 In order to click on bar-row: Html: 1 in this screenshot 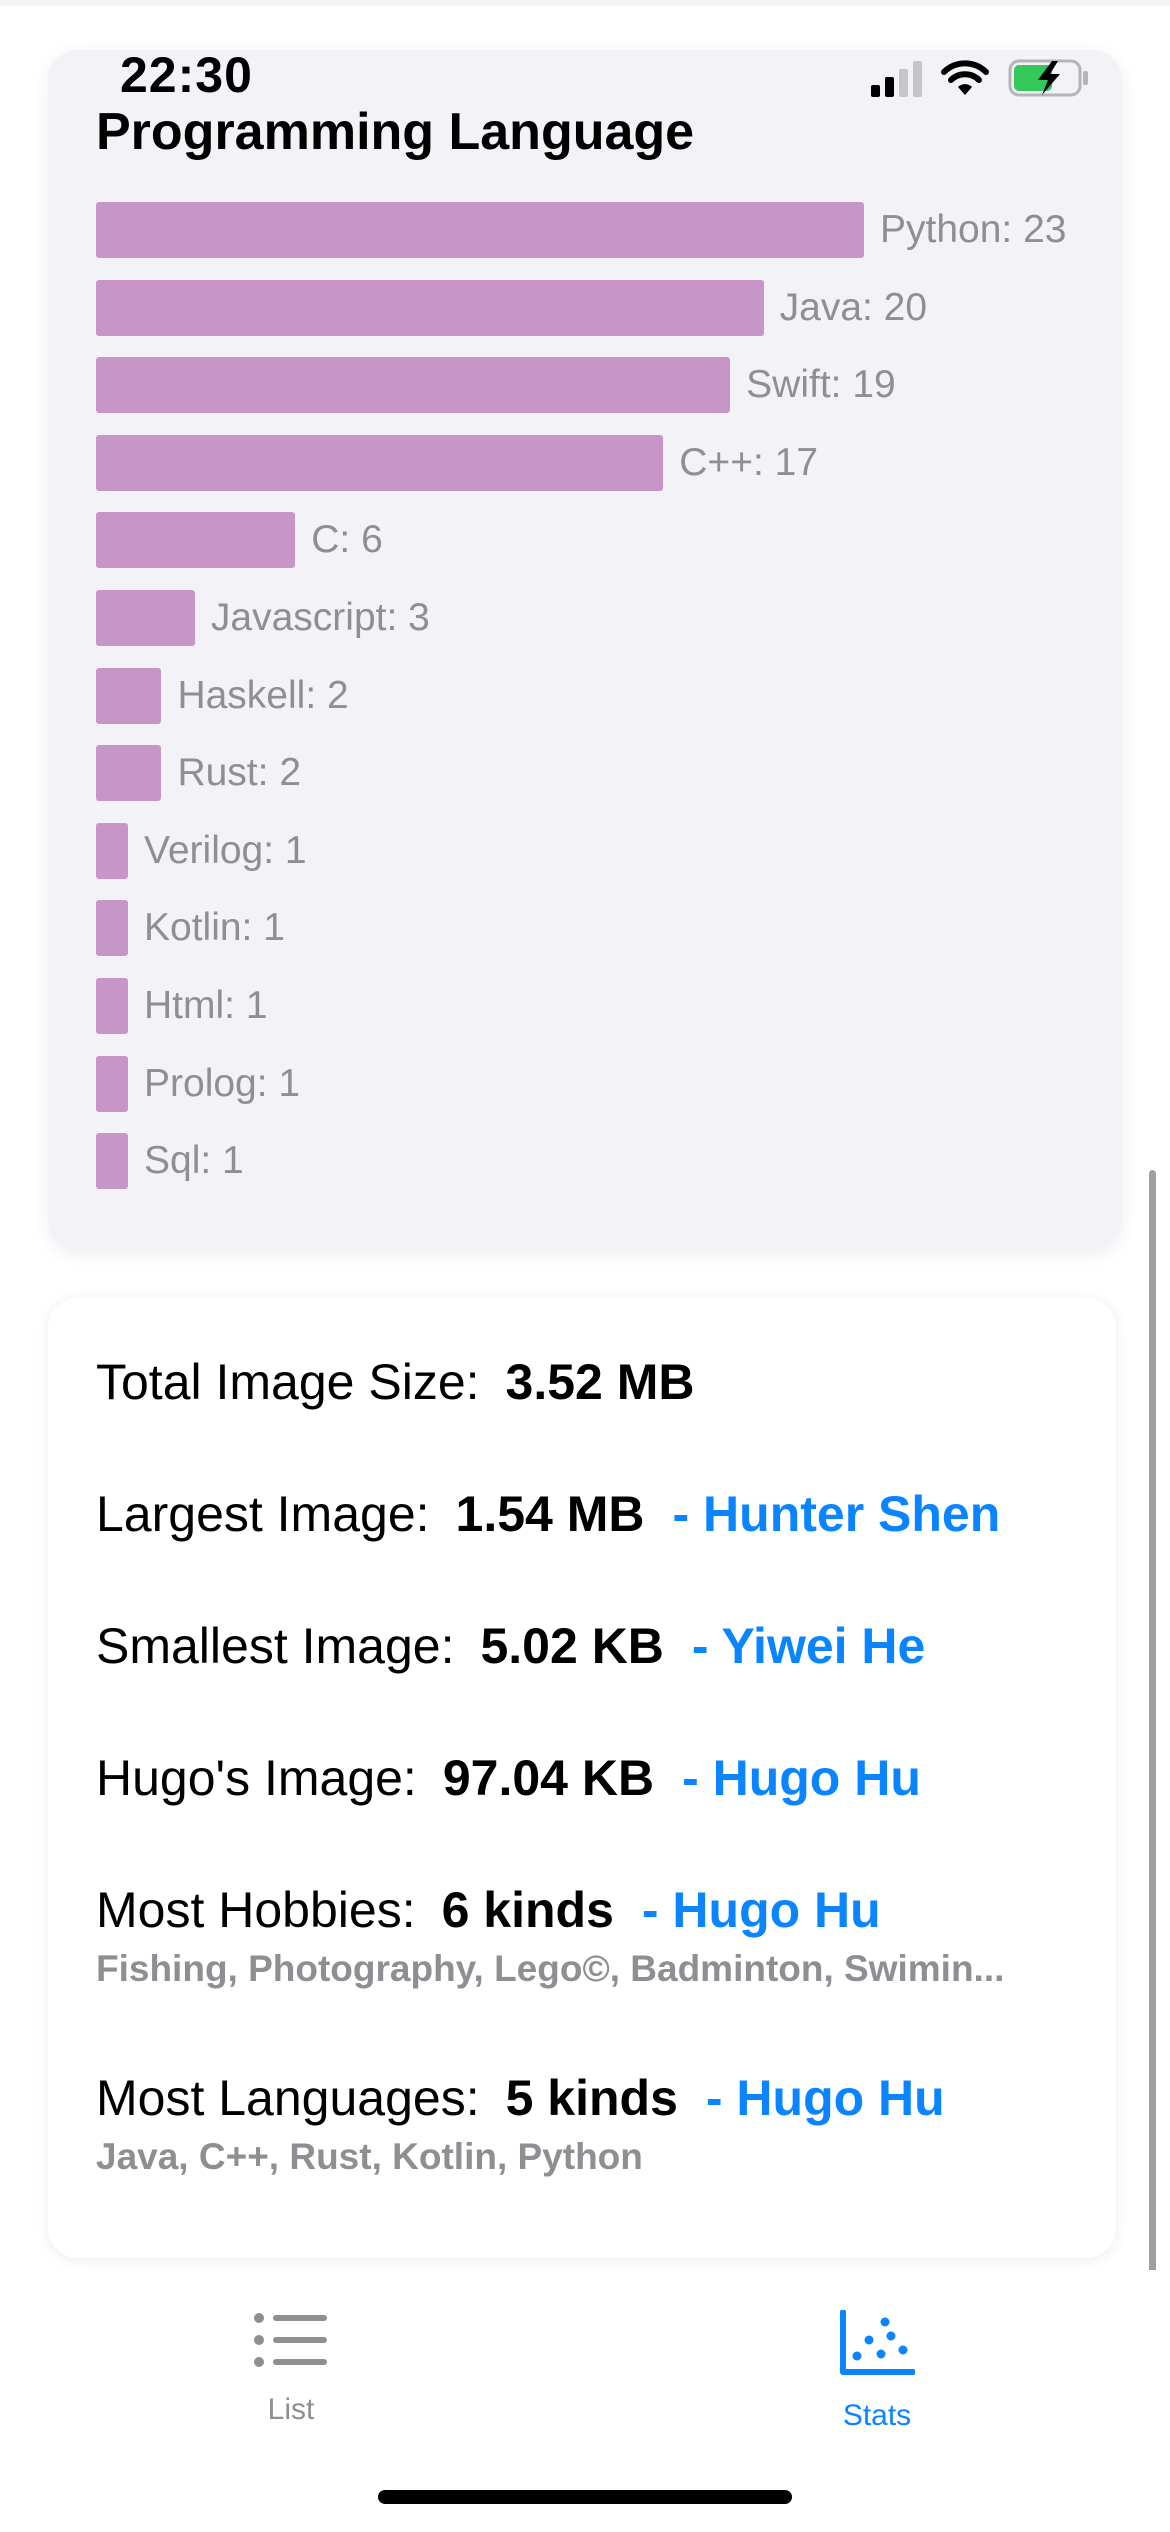, I will do `click(182, 1006)`.